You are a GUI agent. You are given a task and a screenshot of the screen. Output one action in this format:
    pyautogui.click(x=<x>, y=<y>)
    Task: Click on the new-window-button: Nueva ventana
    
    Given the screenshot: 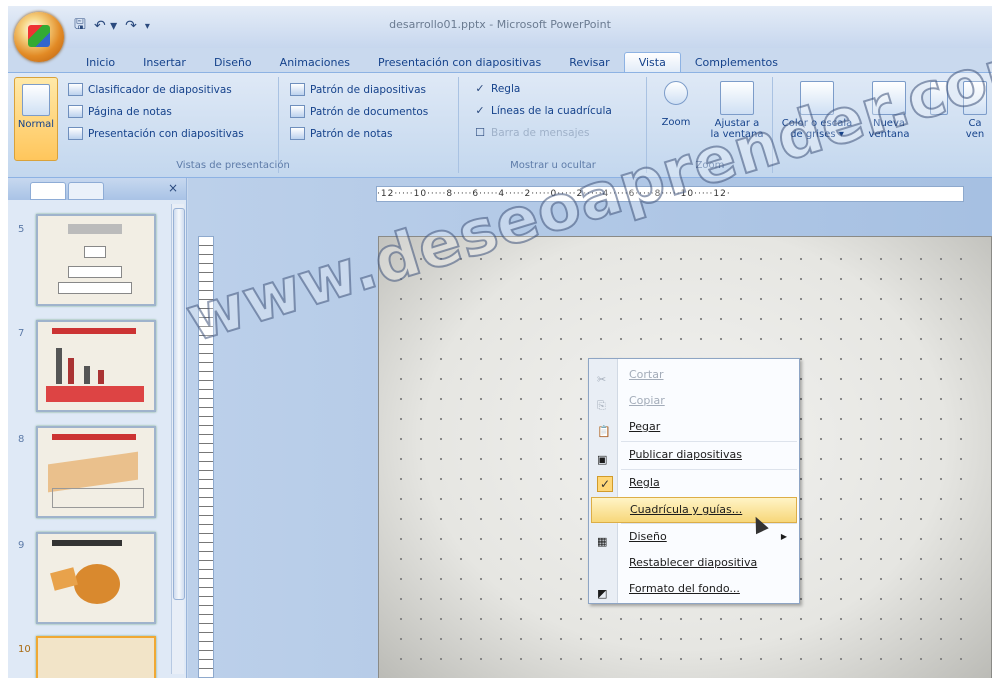 What is the action you would take?
    pyautogui.click(x=889, y=110)
    